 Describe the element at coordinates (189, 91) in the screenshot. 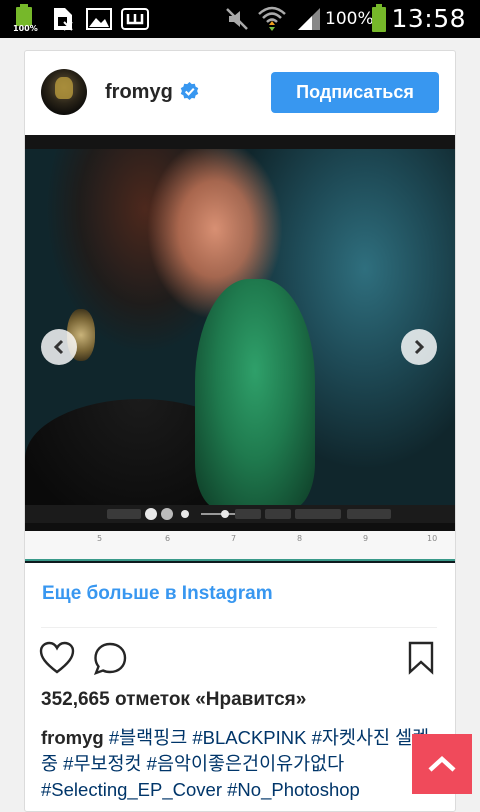

I see `verified-badge-icon` at that location.